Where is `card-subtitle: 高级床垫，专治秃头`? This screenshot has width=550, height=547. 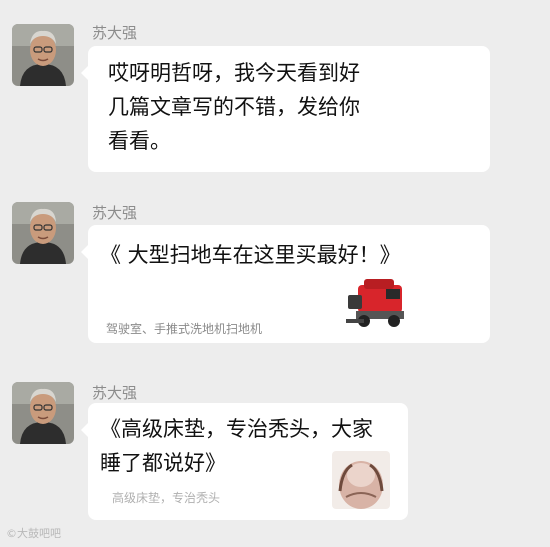
card-subtitle: 高级床垫，专治秃头 is located at coordinates (166, 498).